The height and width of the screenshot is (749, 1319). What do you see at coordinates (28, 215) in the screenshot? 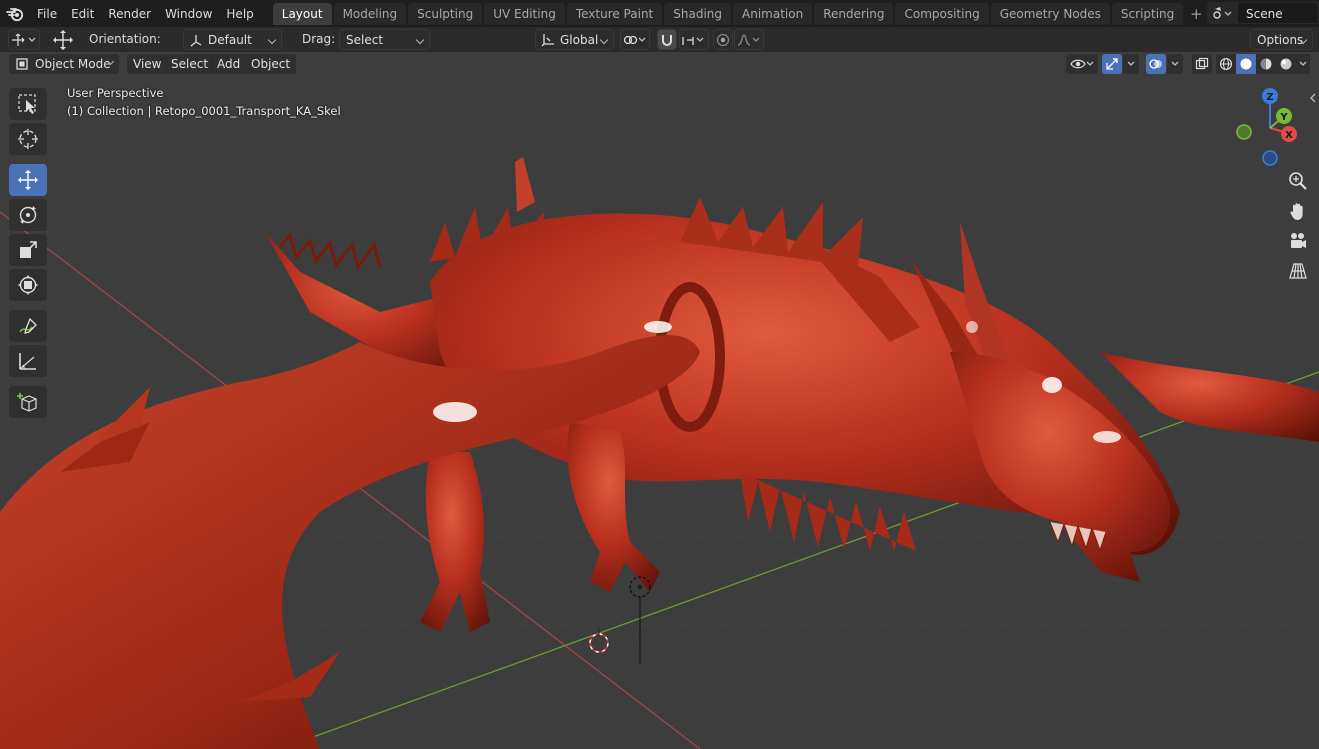
I see `rotate-tool-icon` at bounding box center [28, 215].